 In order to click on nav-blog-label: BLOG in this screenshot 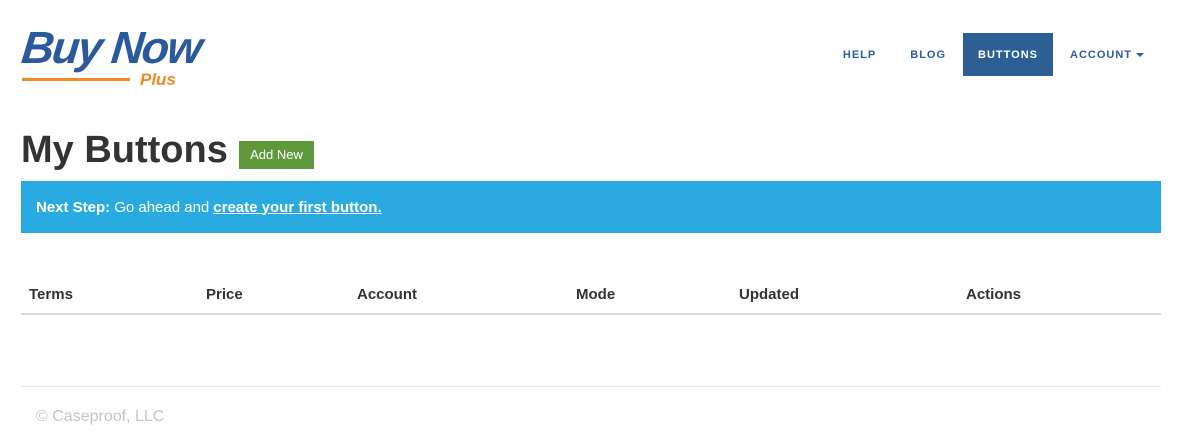, I will do `click(928, 54)`.